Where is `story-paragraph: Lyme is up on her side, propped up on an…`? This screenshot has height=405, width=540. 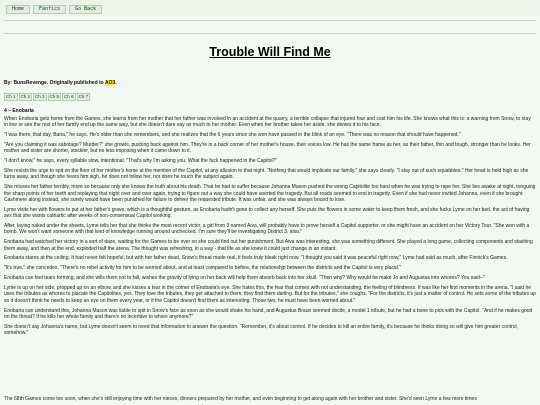 story-paragraph: Lyme is up on her side, propped up on an… is located at coordinates (270, 294).